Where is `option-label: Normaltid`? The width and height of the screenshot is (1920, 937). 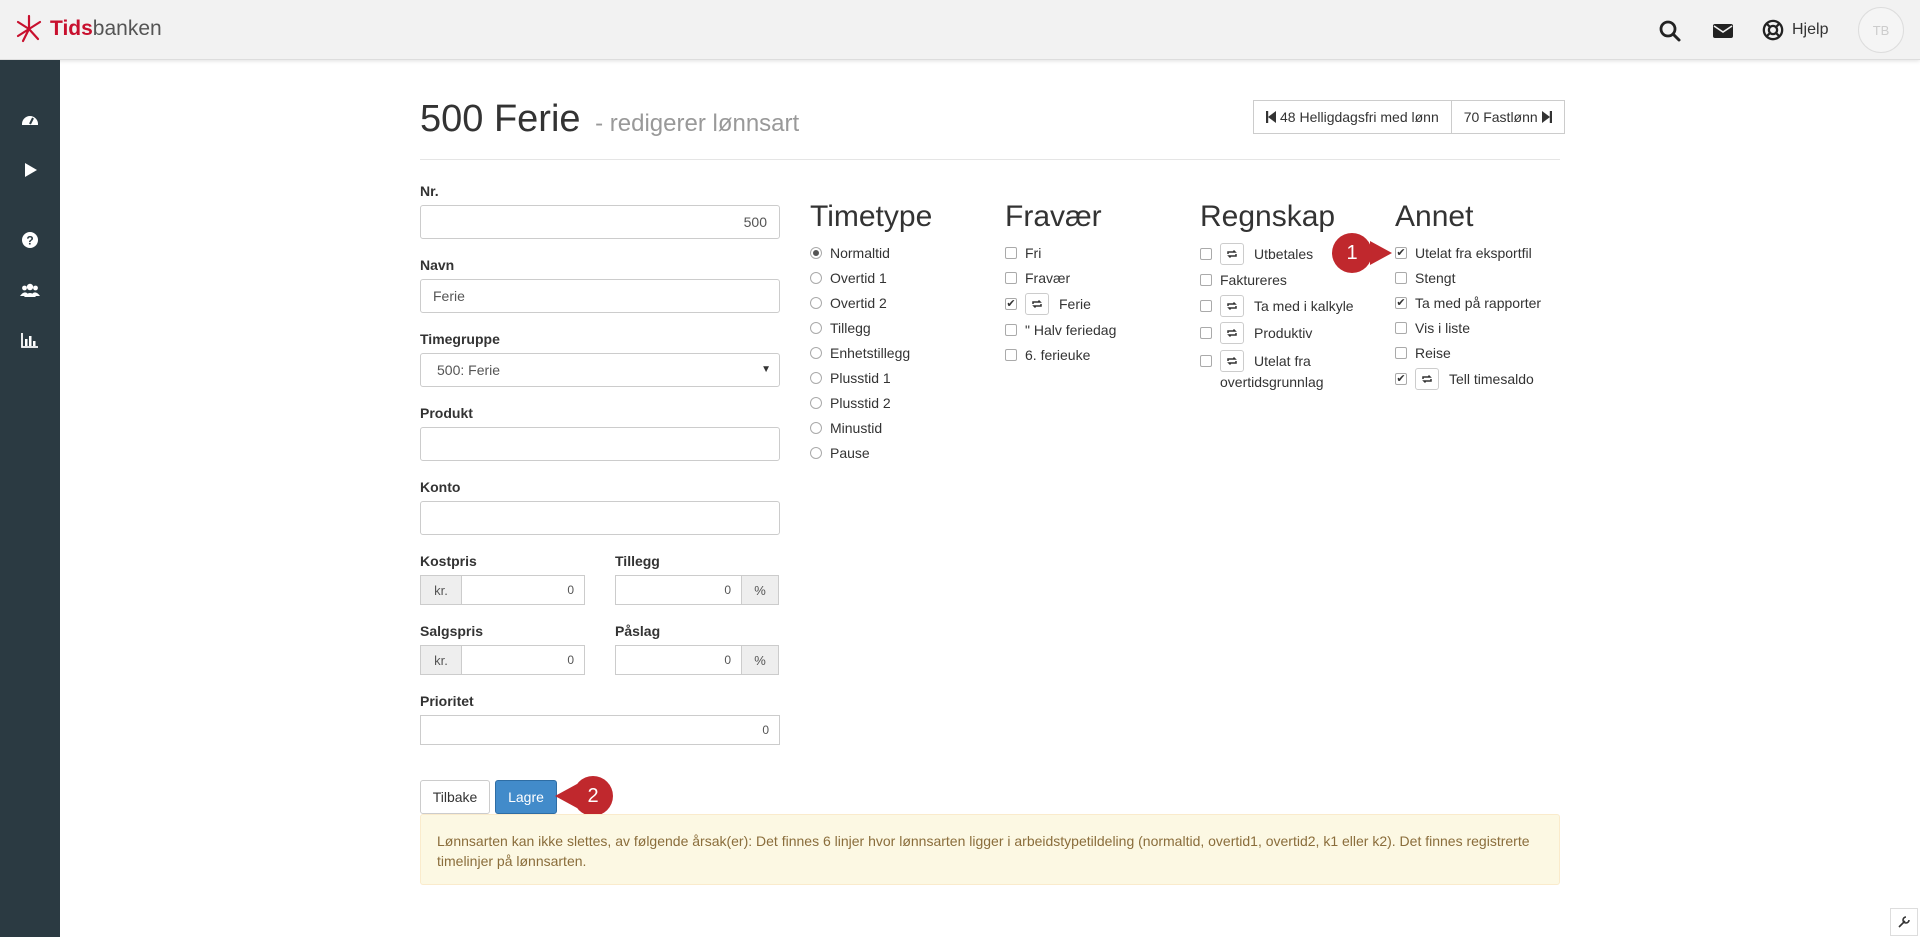
option-label: Normaltid is located at coordinates (860, 253).